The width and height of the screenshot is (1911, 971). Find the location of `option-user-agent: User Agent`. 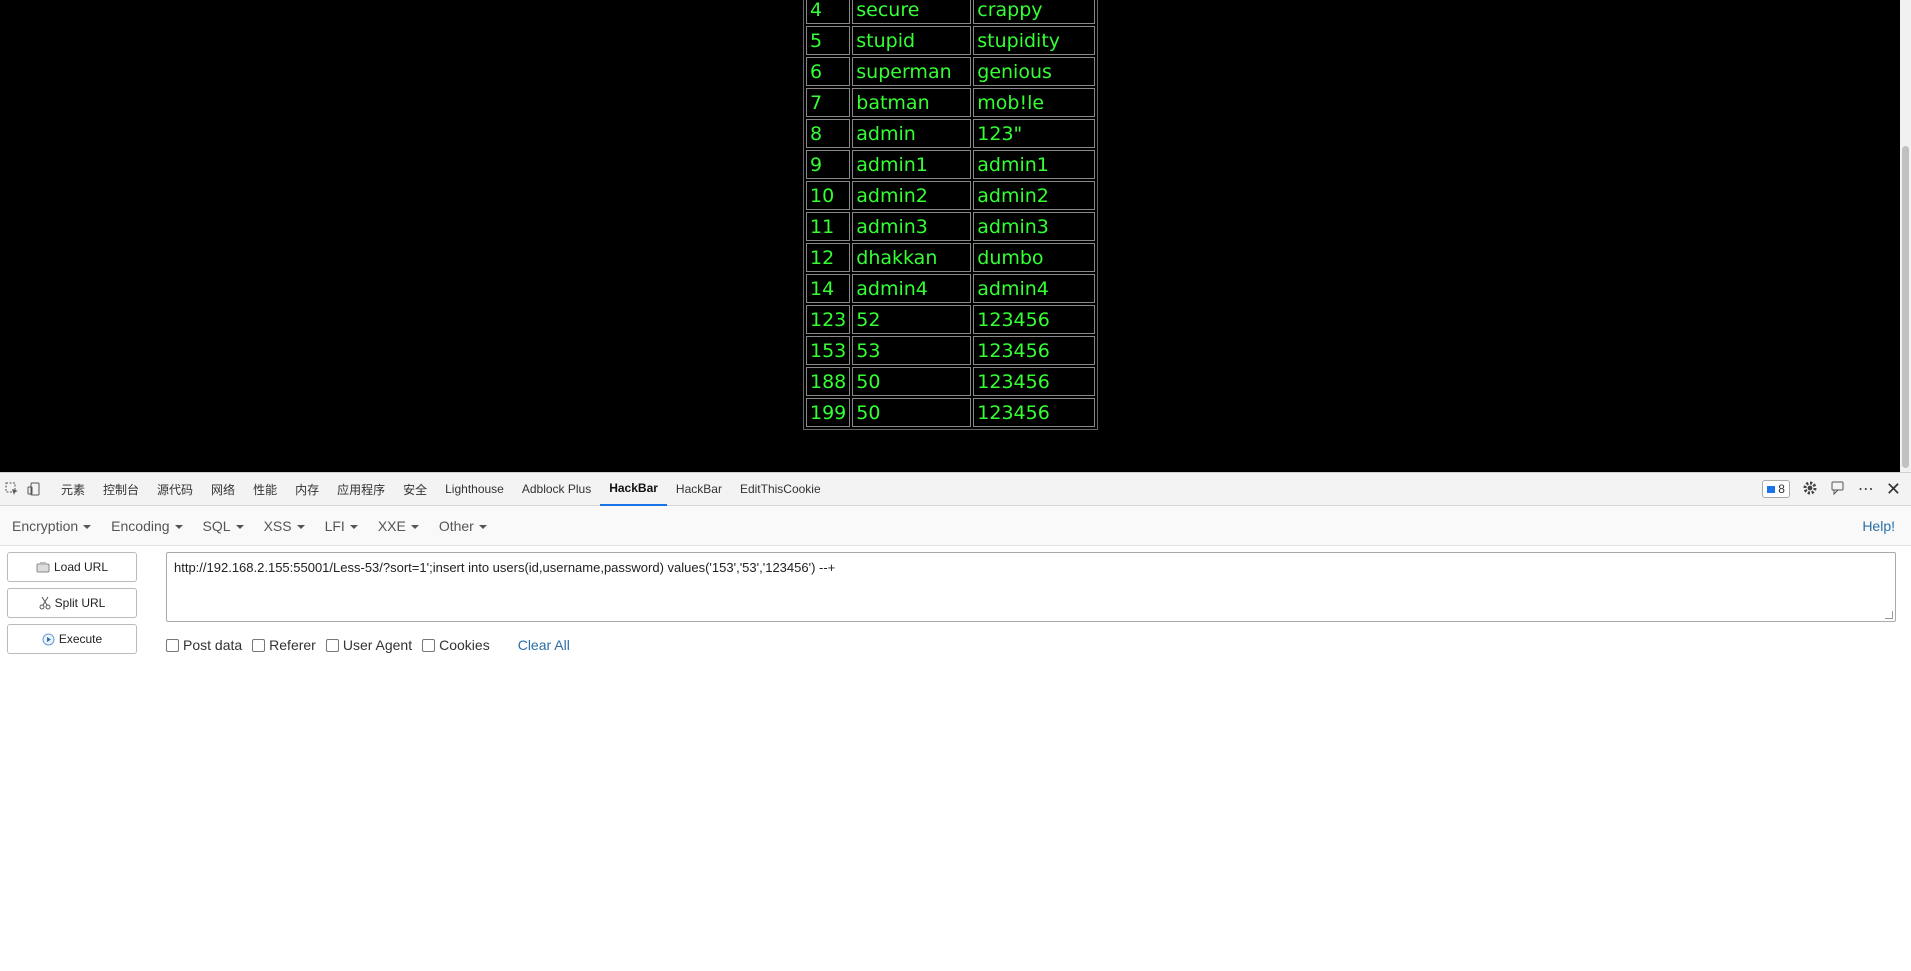

option-user-agent: User Agent is located at coordinates (368, 645).